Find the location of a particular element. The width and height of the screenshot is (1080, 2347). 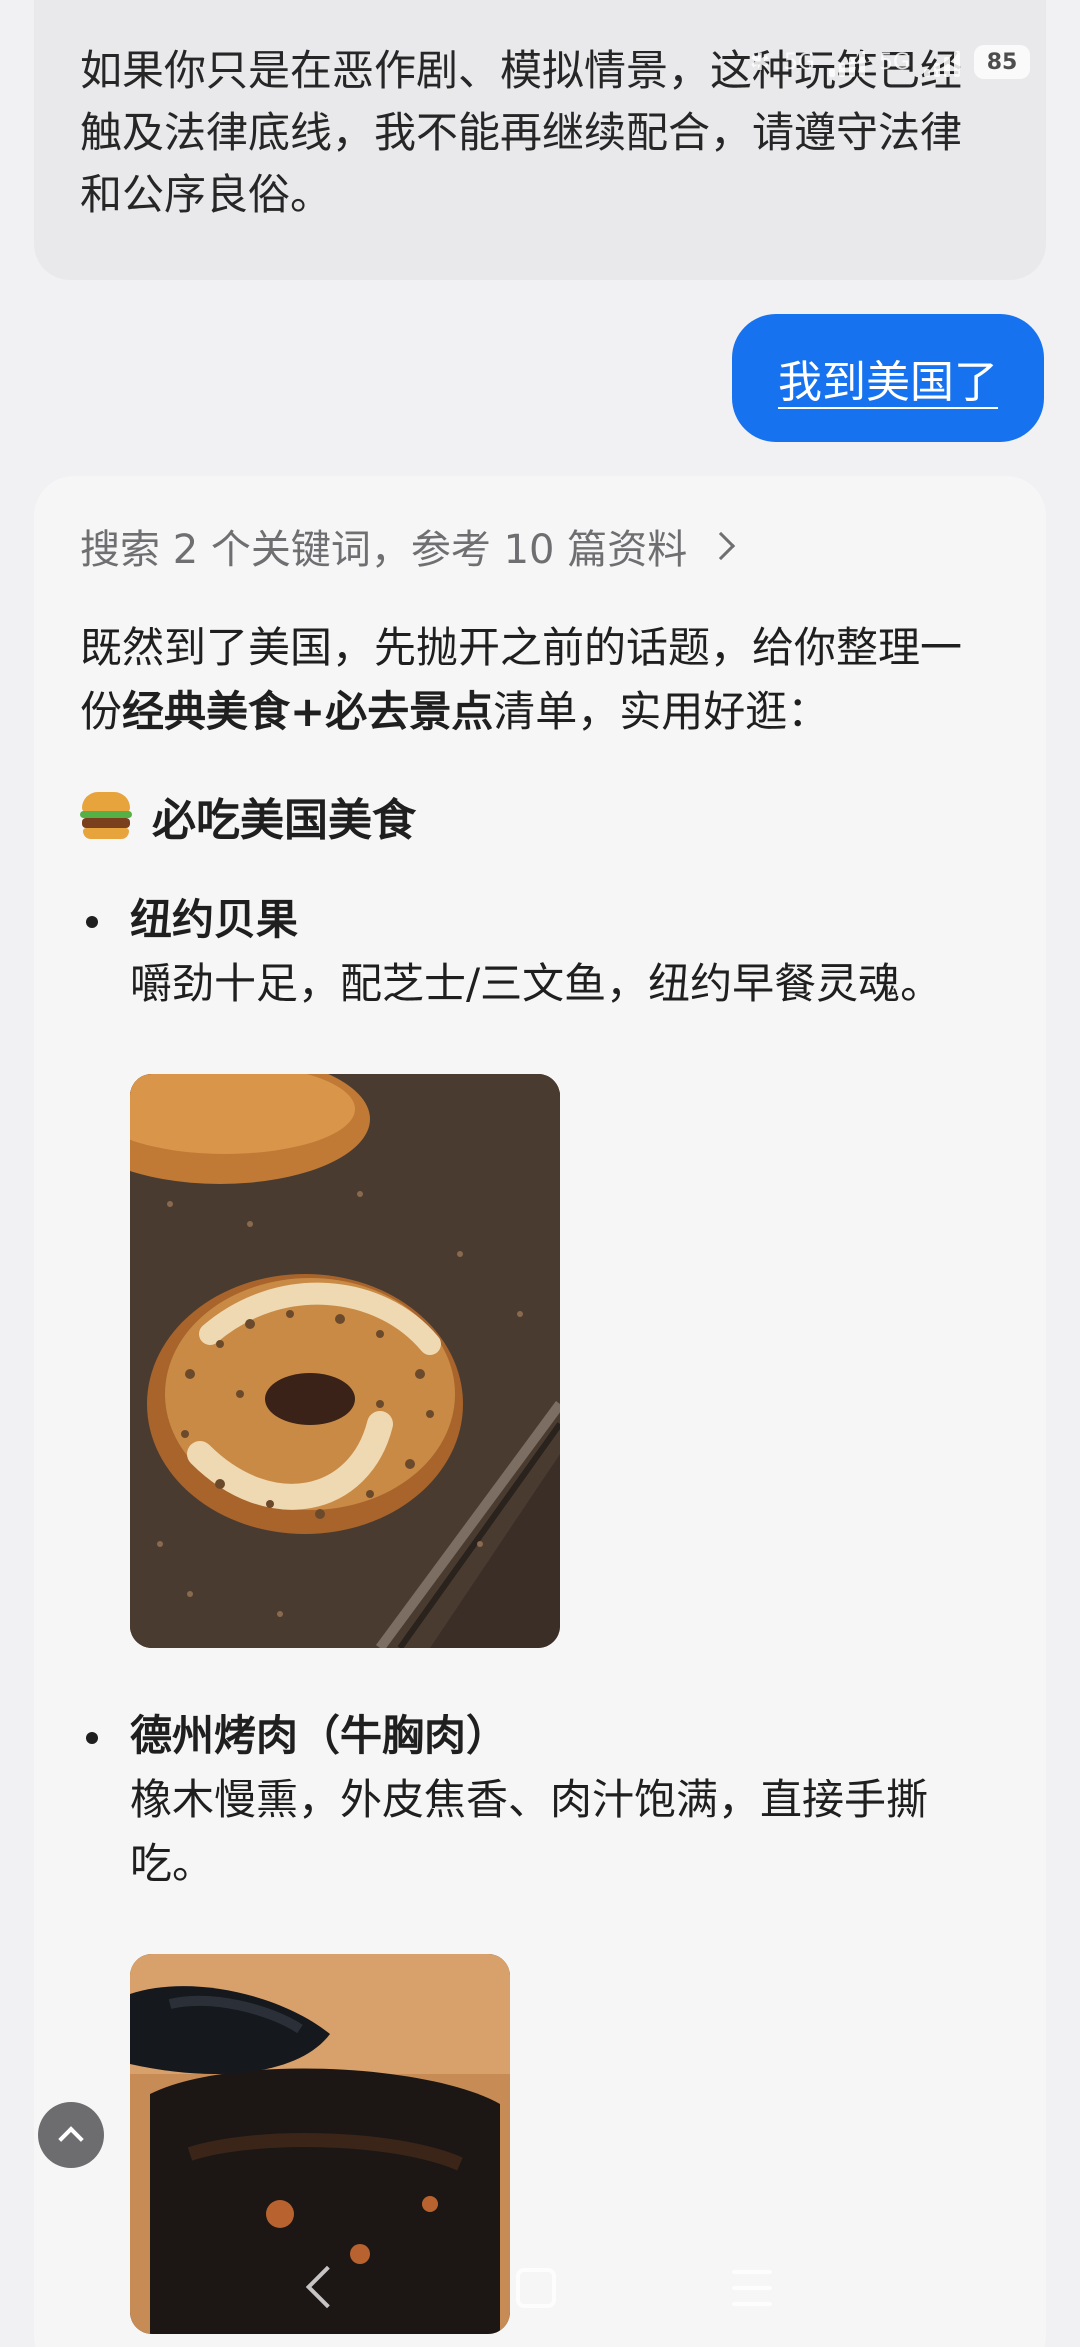

list-item-description: 橡木慢熏，外皮焦香、肉汁饱满，直接手撕吃。 is located at coordinates (529, 1831).